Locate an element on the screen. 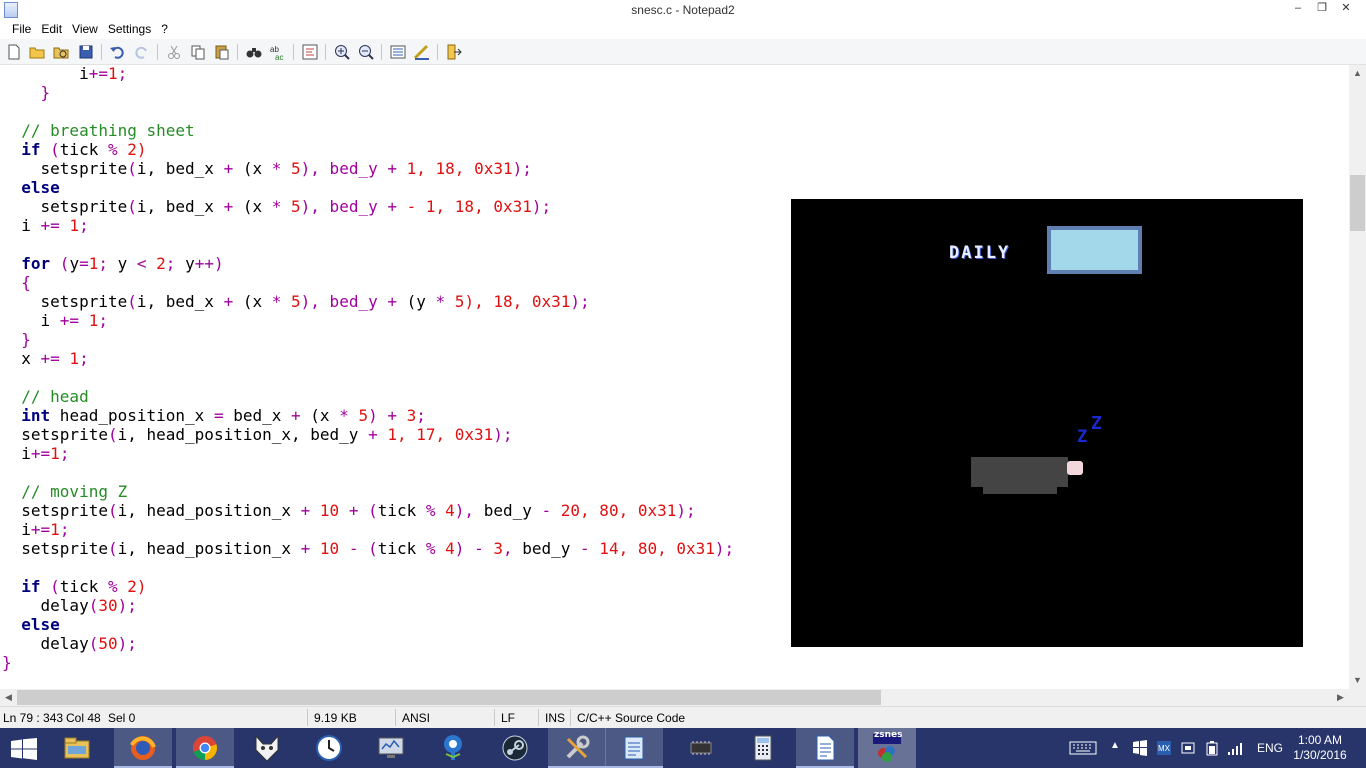  cut-icon is located at coordinates (174, 52).